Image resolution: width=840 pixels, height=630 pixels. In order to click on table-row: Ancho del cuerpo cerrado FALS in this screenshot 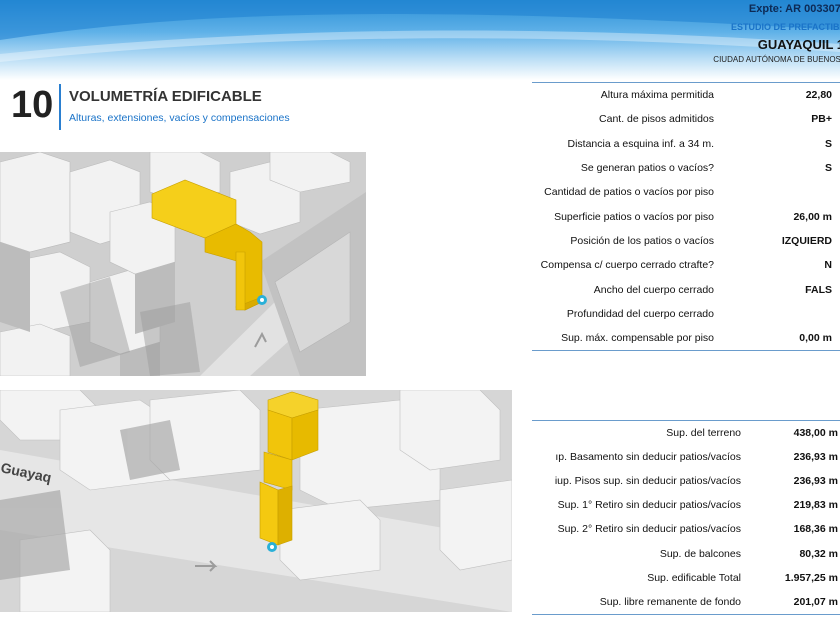, I will do `click(712, 289)`.